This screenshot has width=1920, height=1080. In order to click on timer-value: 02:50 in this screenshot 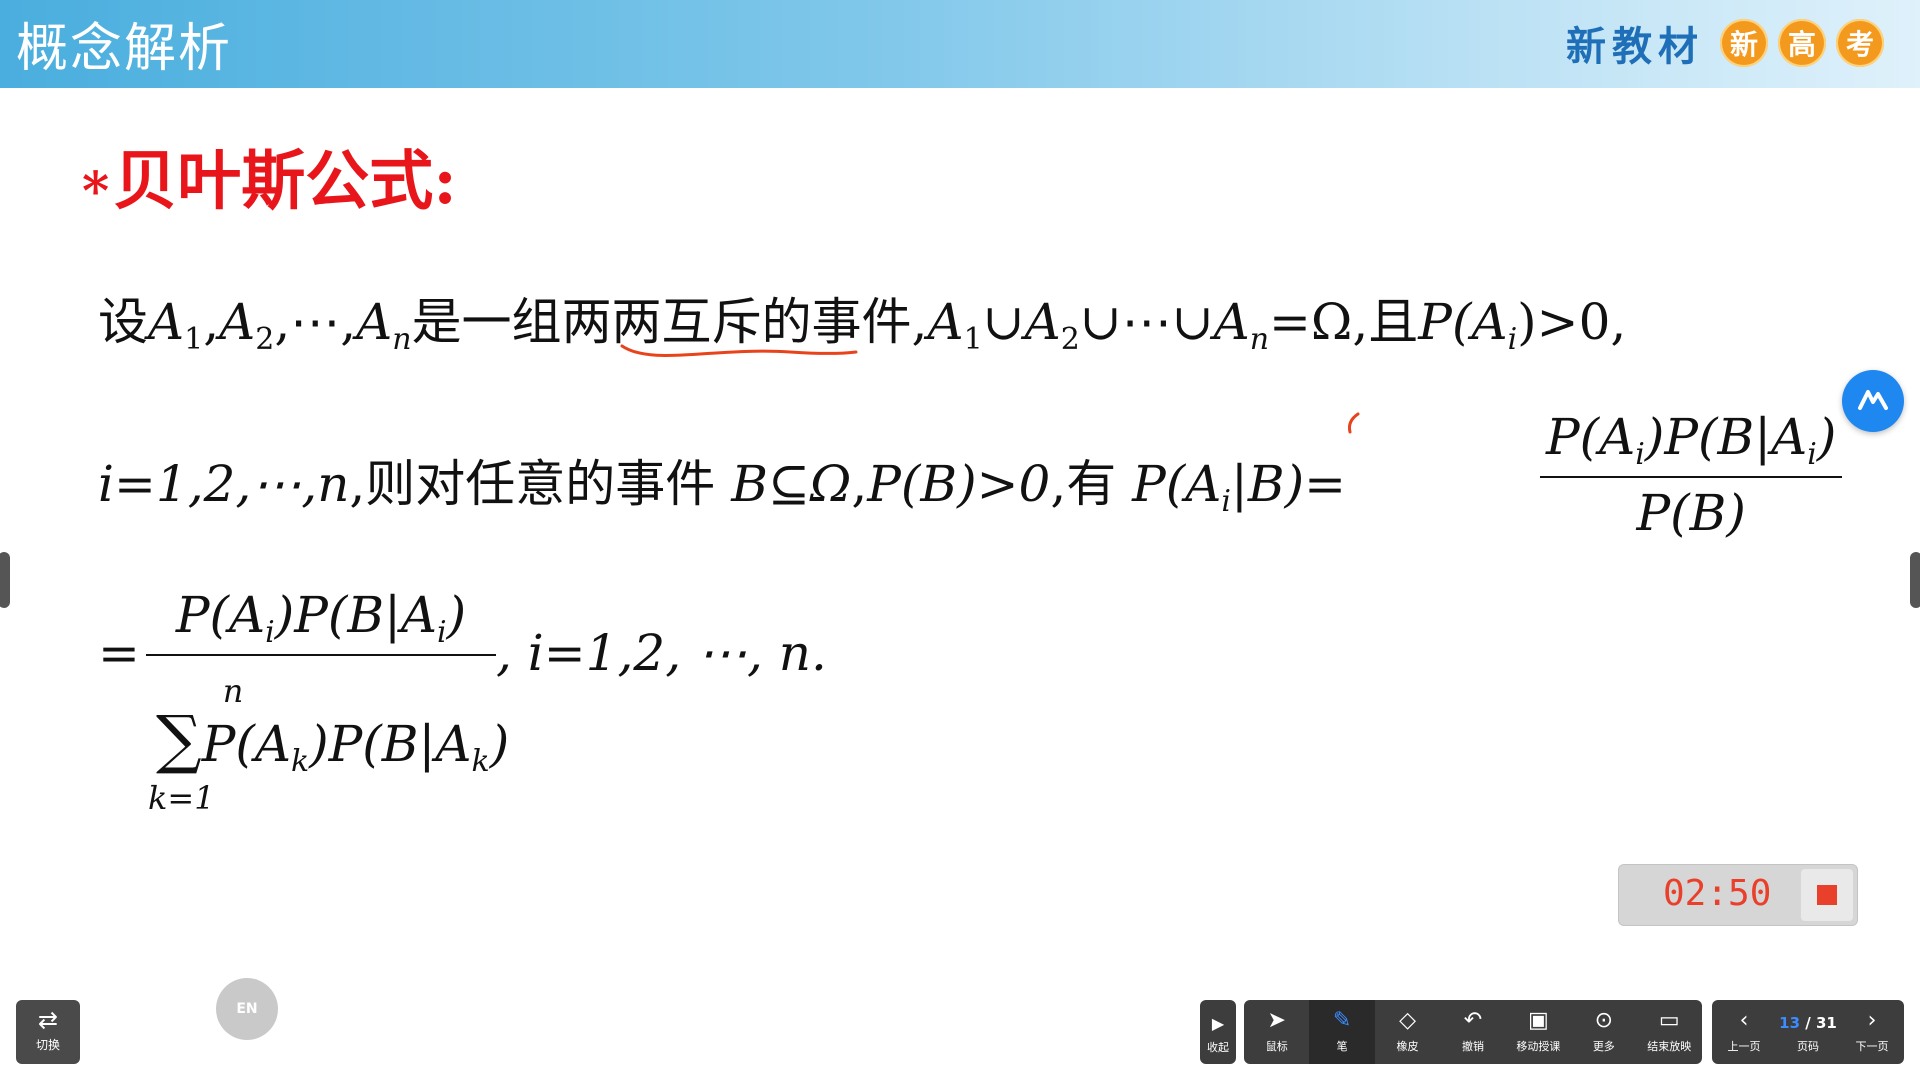, I will do `click(1717, 893)`.